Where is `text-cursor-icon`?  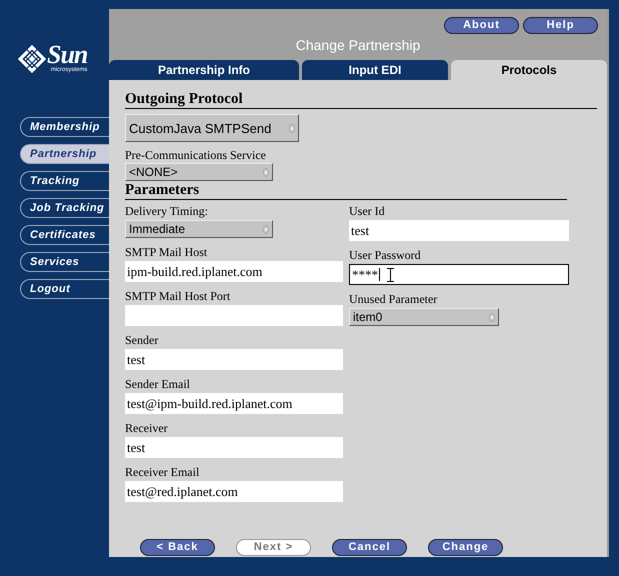 text-cursor-icon is located at coordinates (390, 275).